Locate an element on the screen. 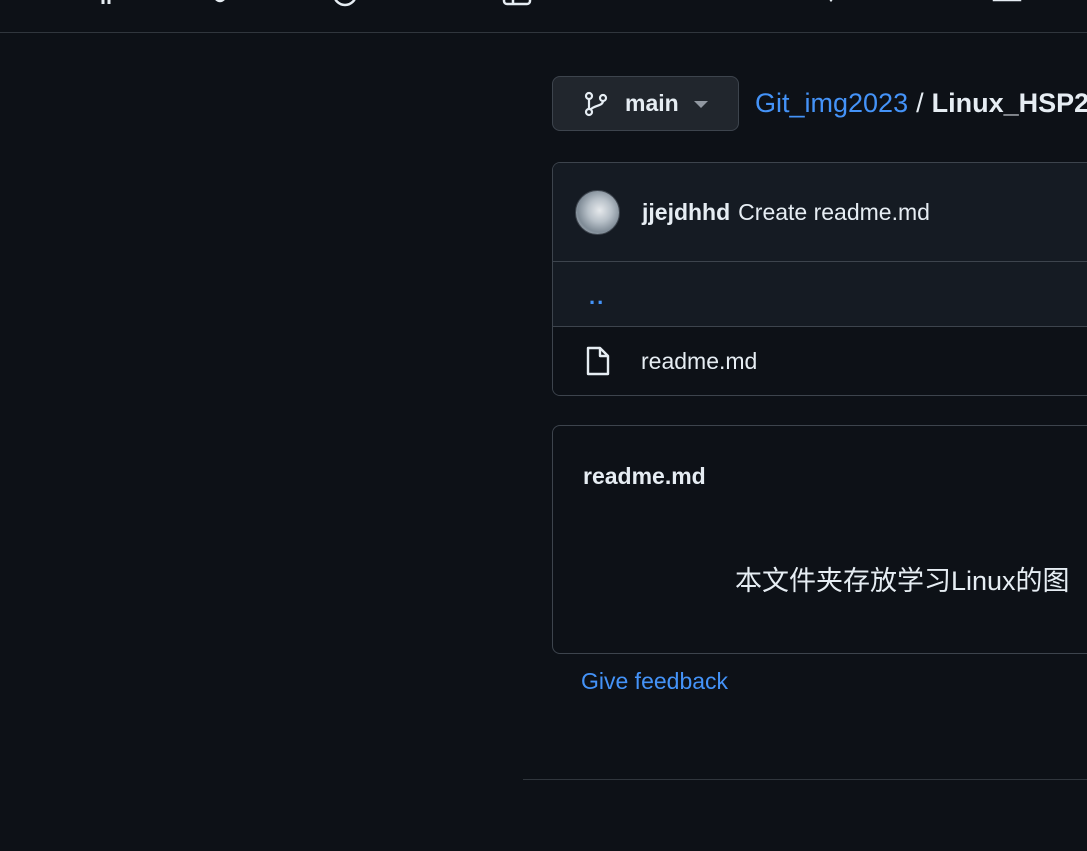 The image size is (1087, 851). branch-selector-button: main is located at coordinates (645, 103).